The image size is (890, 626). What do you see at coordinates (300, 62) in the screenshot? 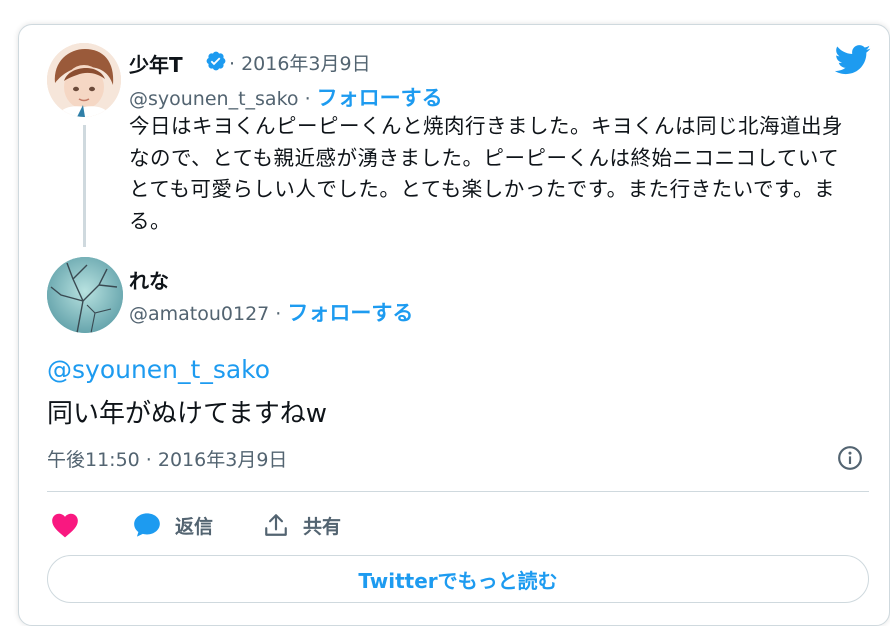
I see `quoted-tweet-date: · 2016年3月9日` at bounding box center [300, 62].